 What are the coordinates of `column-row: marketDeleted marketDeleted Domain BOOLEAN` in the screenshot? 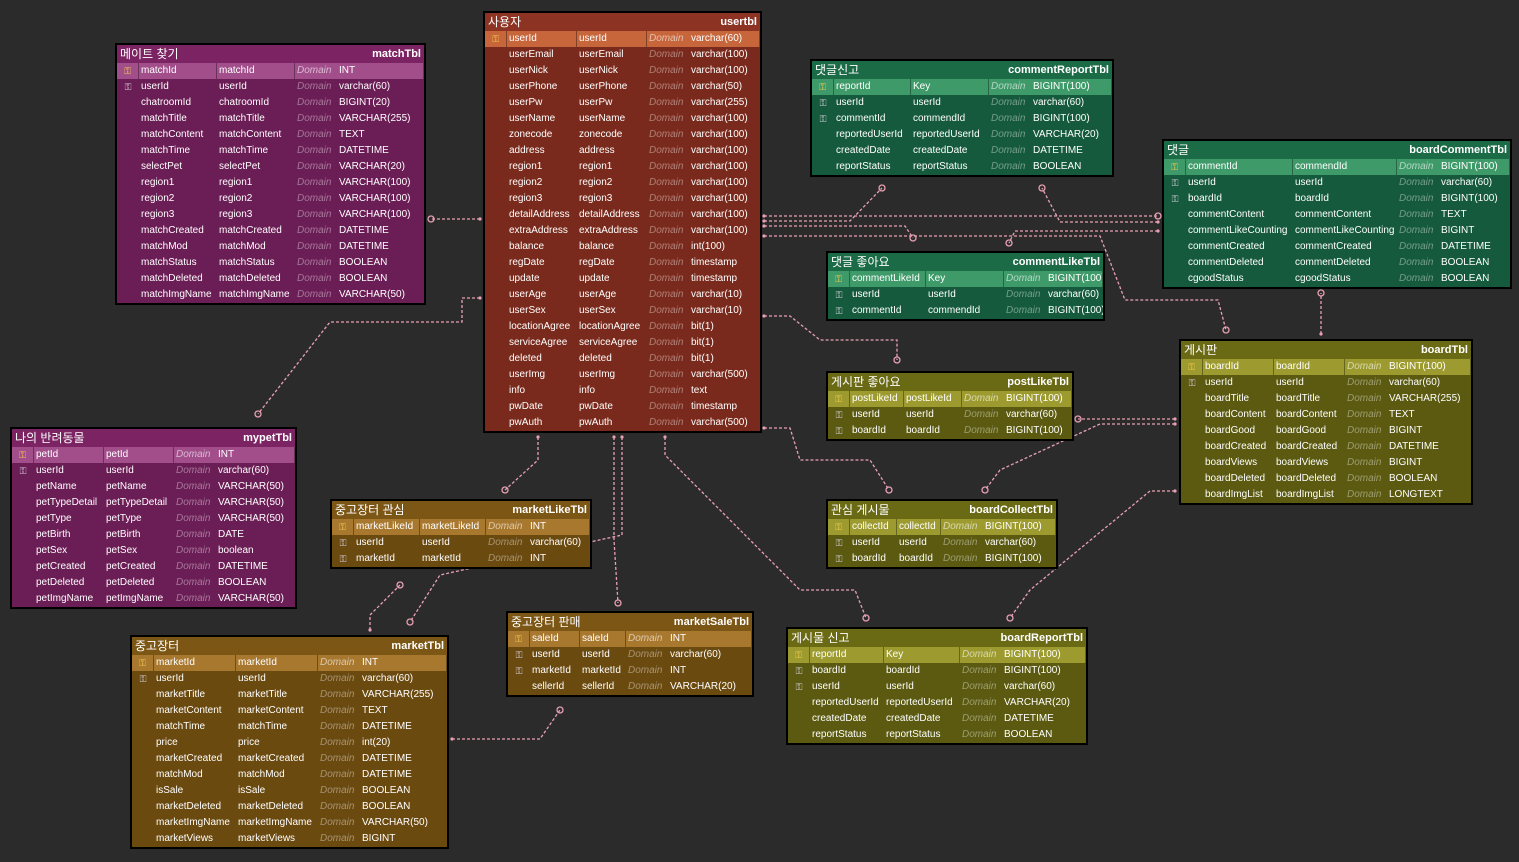 It's located at (289, 807).